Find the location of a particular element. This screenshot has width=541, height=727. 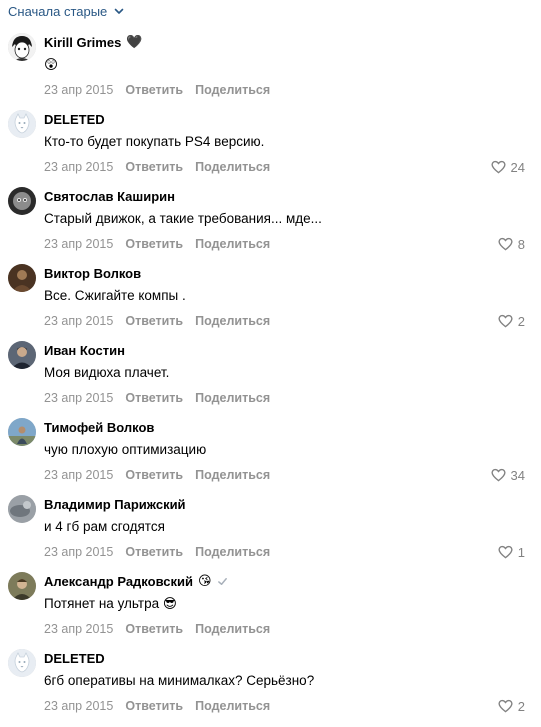

comment-text: чую плохую оптимизацию is located at coordinates (125, 449).